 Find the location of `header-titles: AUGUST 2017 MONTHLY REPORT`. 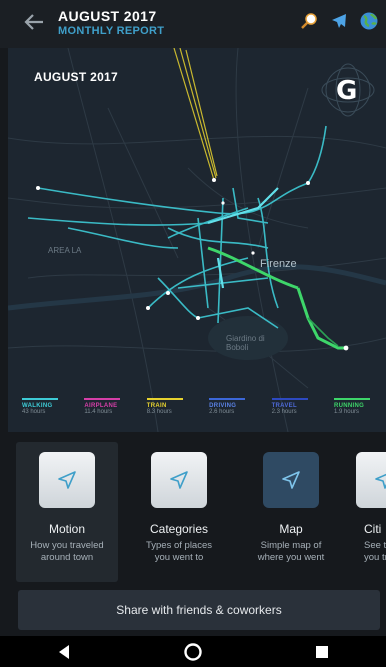

header-titles: AUGUST 2017 MONTHLY REPORT is located at coordinates (111, 23).